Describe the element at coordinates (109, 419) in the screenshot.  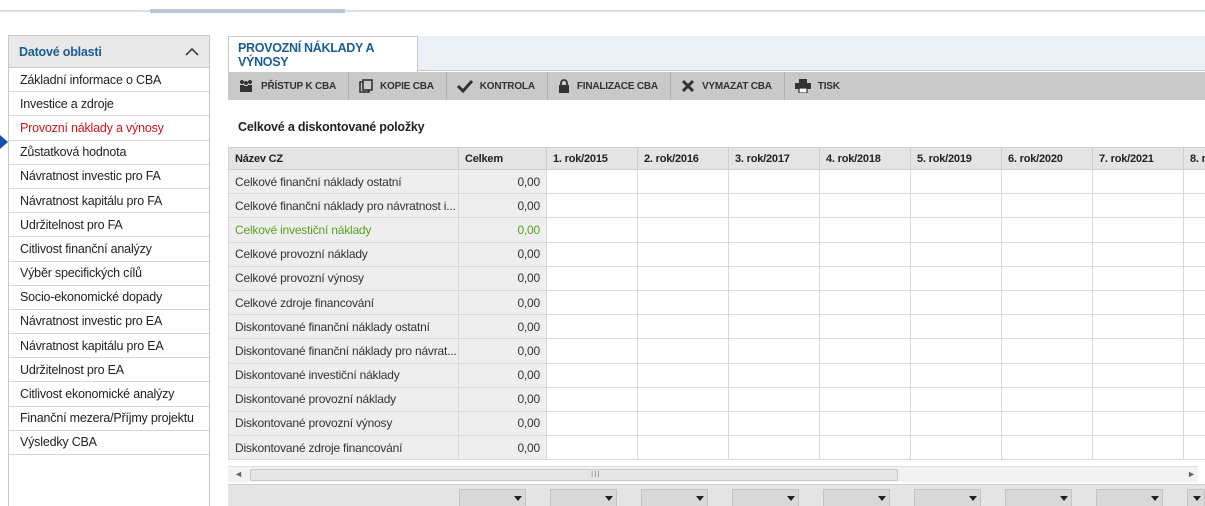
I see `sidebar-item: Finanční mezera/Příjmy projektu` at that location.